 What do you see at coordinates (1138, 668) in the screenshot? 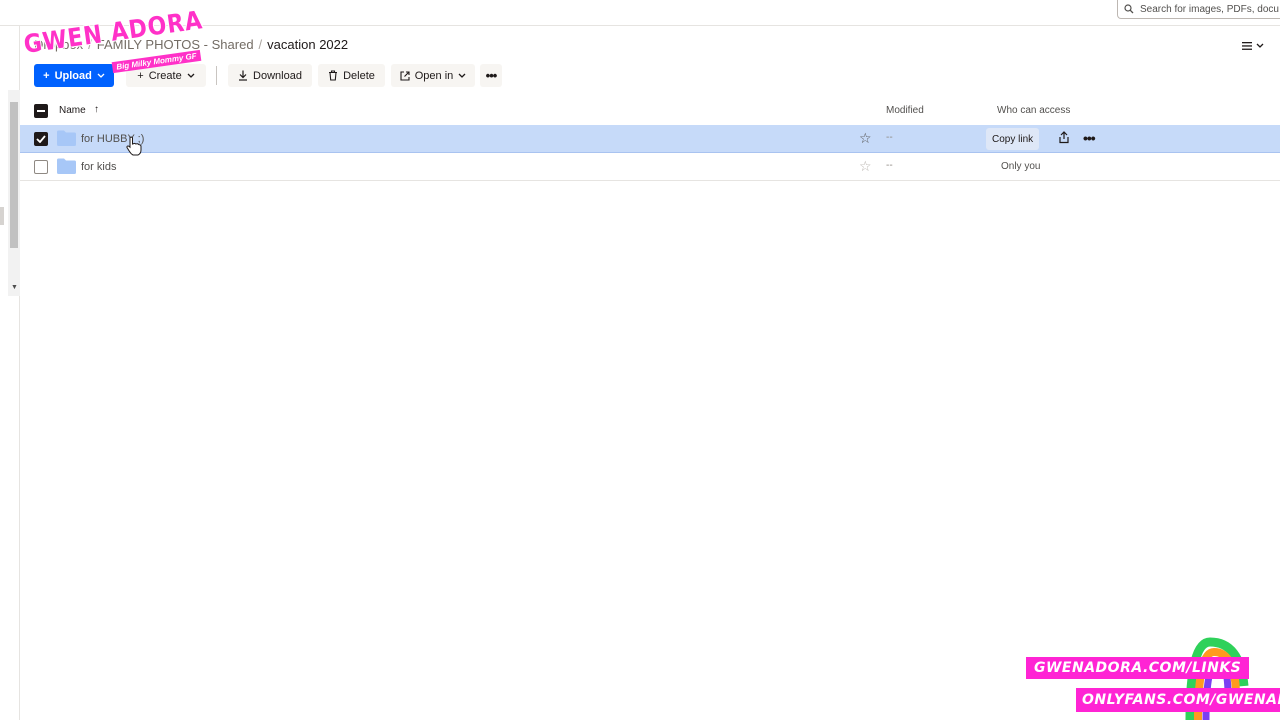
I see `promo-links-text: GWENADORA.COM/LINKS` at bounding box center [1138, 668].